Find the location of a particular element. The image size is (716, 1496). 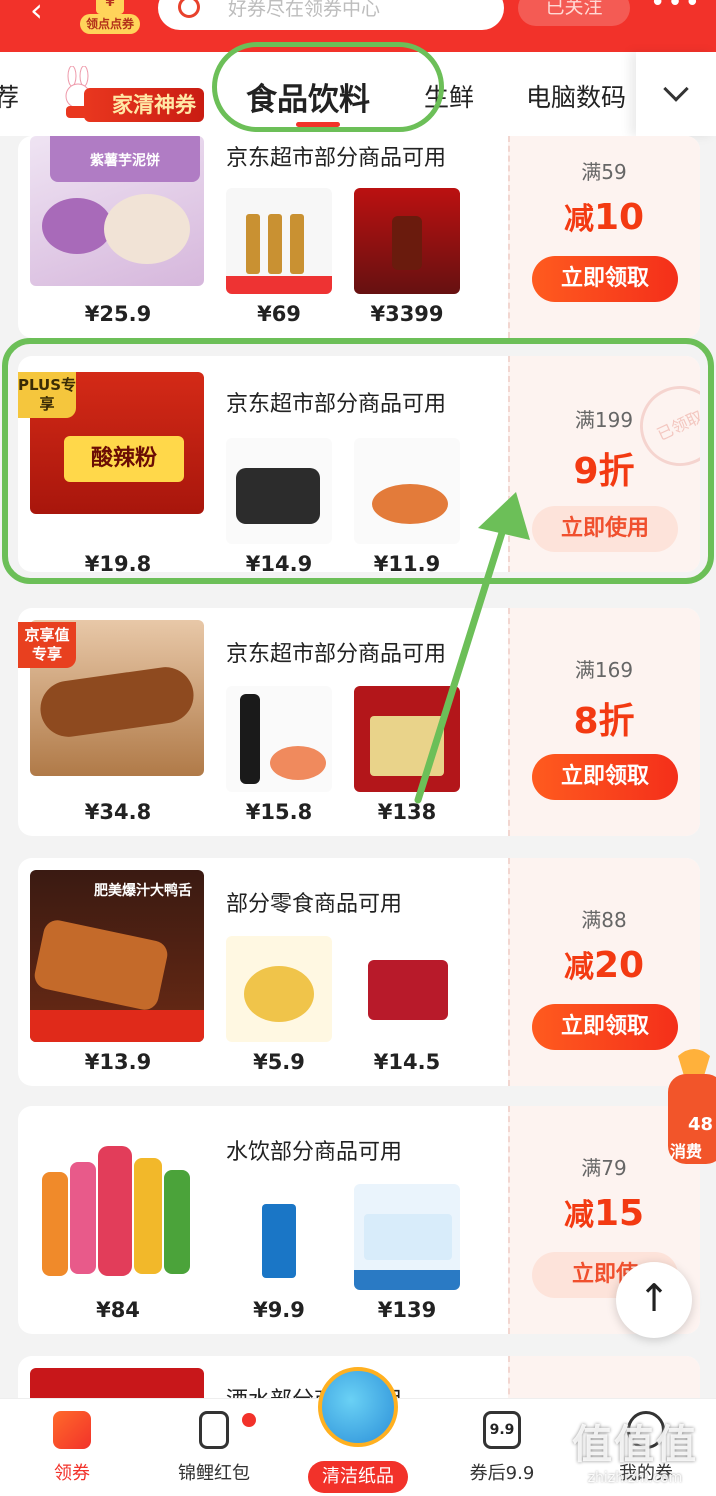

coupon-card: 水饮部分商品可用 ¥84 ¥9.9 ¥139 满79 减15 立即使 is located at coordinates (359, 1220).